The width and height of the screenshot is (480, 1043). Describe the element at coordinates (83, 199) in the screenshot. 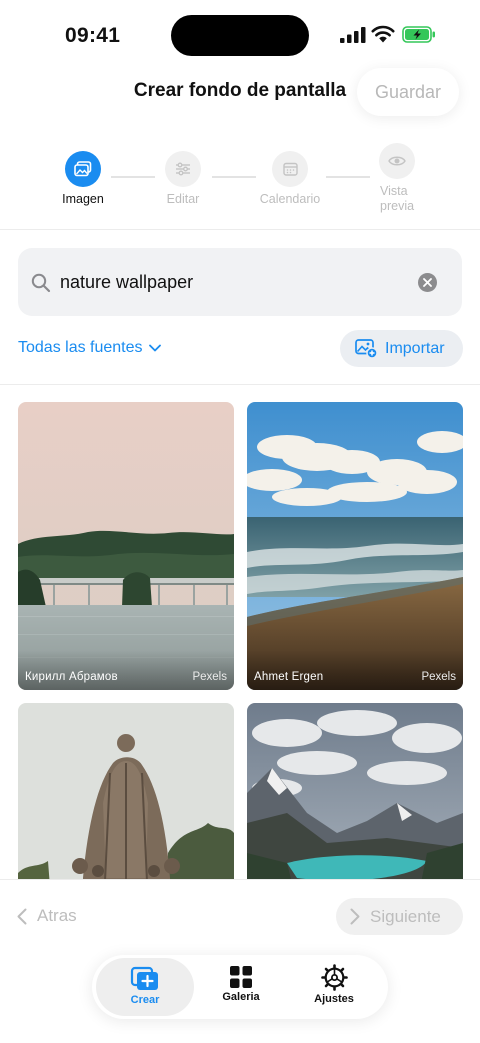

I see `step-label: Imagen` at that location.